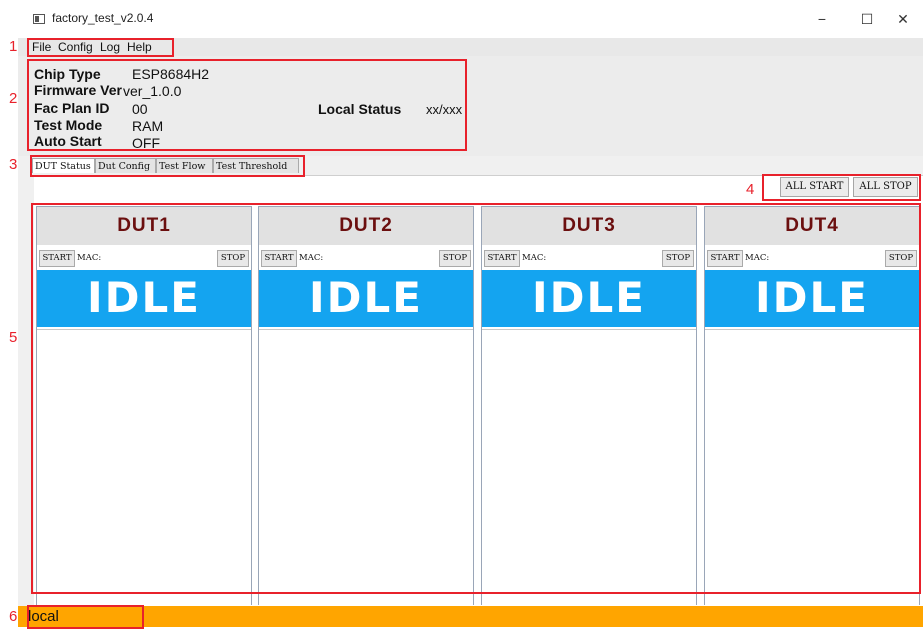 Image resolution: width=923 pixels, height=629 pixels. Describe the element at coordinates (247, 105) in the screenshot. I see `annotation-box-info` at that location.